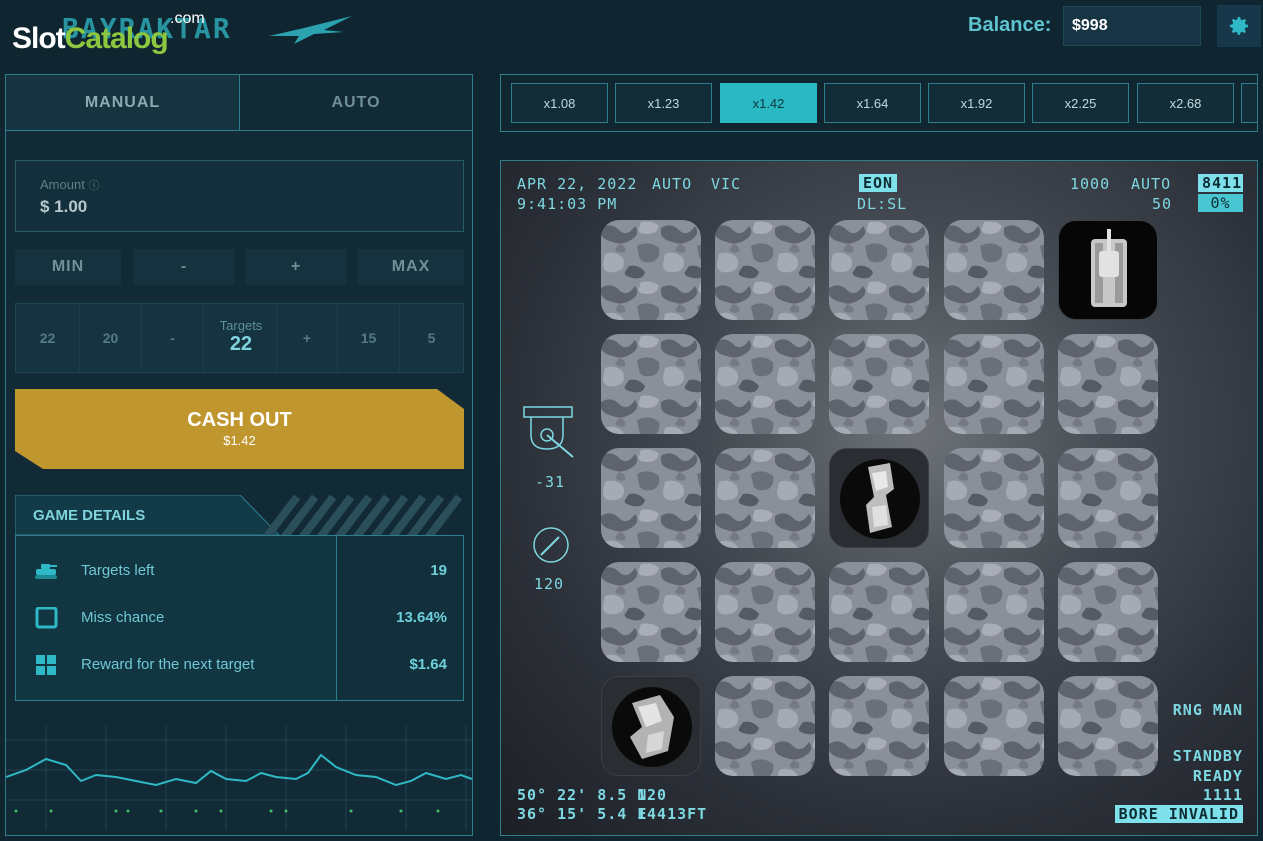 Image resolution: width=1263 pixels, height=841 pixels. What do you see at coordinates (882, 204) in the screenshot?
I see `hud-center-sub: DL:SL` at bounding box center [882, 204].